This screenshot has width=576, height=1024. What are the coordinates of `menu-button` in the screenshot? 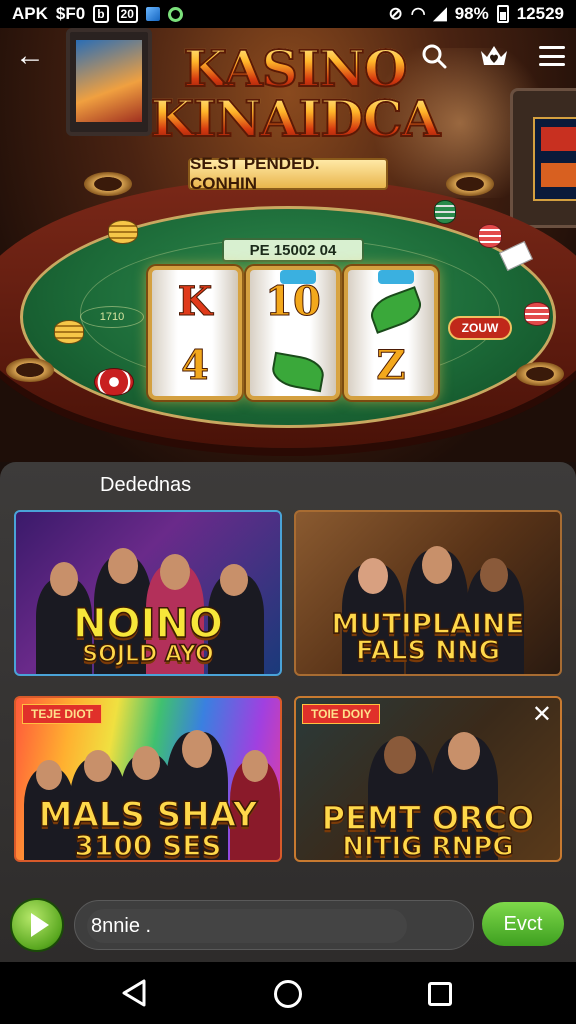 It's located at (552, 56).